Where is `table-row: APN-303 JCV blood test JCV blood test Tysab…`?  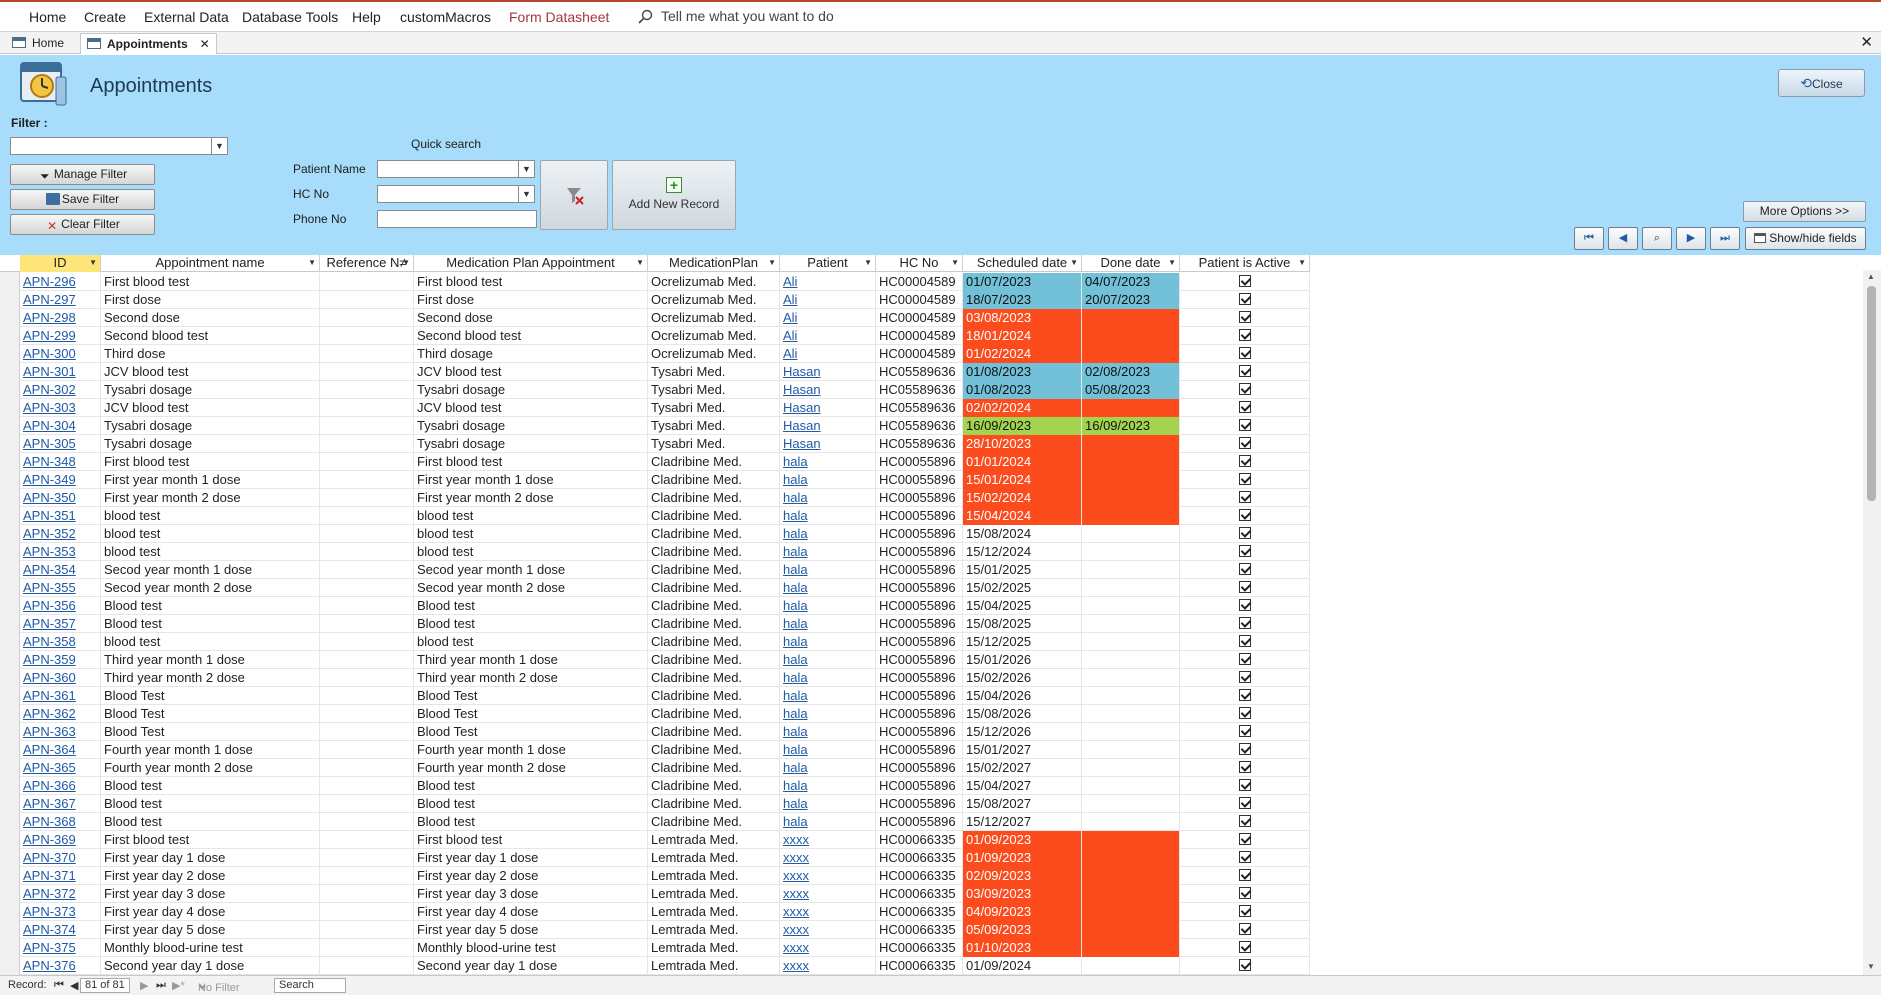
table-row: APN-303 JCV blood test JCV blood test Tysab… is located at coordinates (665, 408).